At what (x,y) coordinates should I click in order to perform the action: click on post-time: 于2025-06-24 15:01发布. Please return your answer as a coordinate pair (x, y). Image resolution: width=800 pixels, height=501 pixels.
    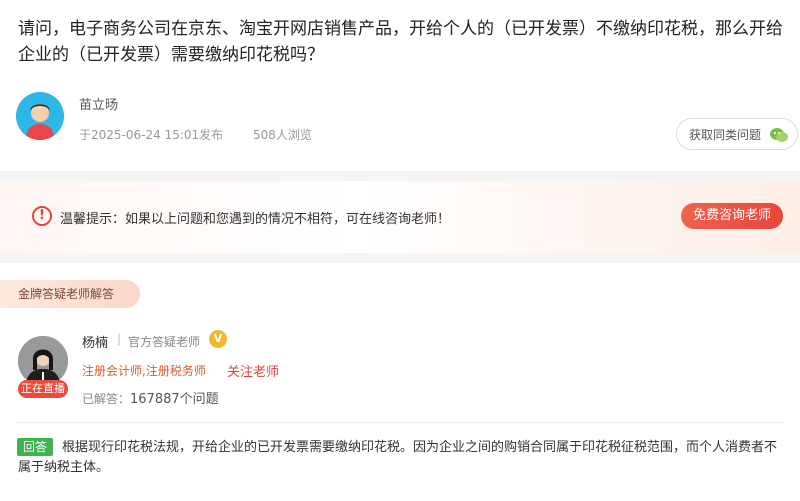
    Looking at the image, I should click on (151, 135).